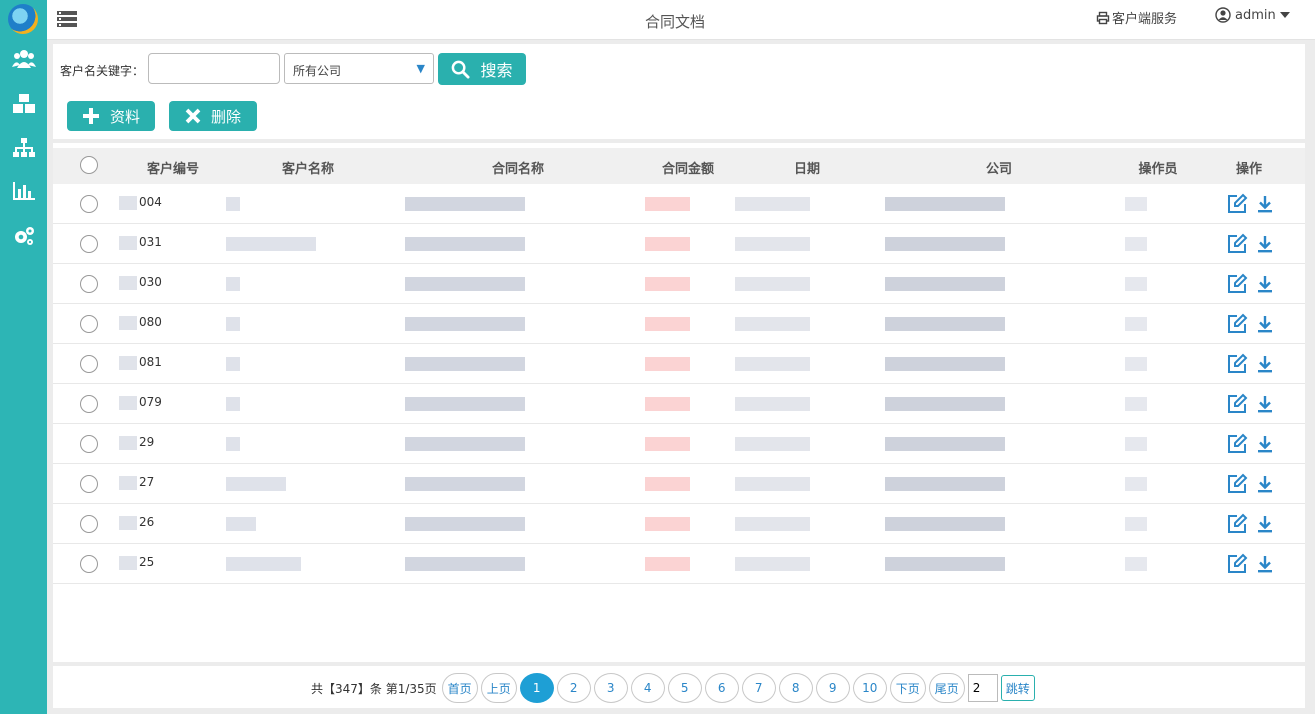 The width and height of the screenshot is (1315, 714). I want to click on prev-page-button: 上页, so click(498, 688).